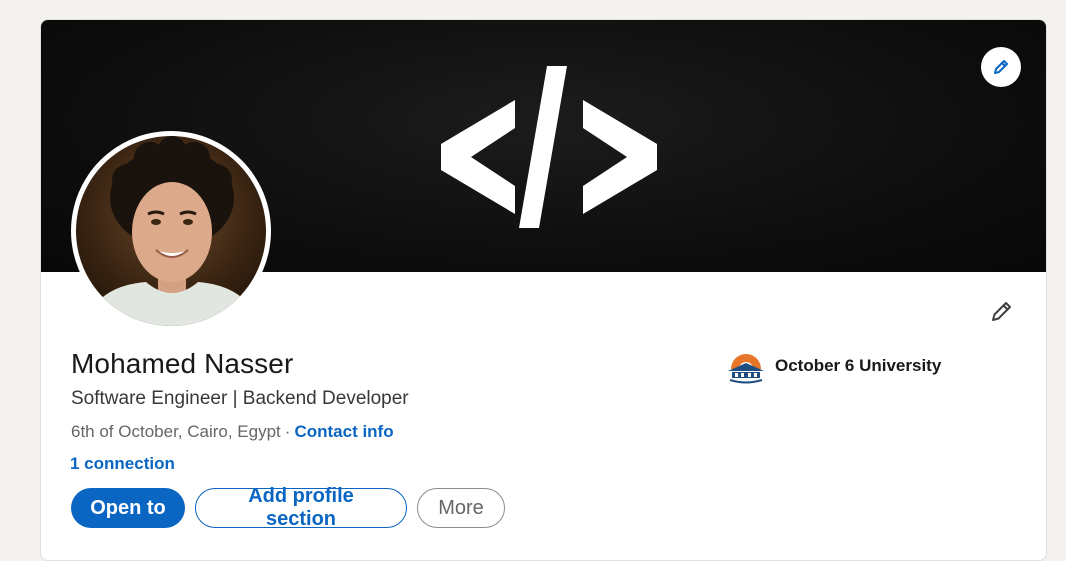 The width and height of the screenshot is (1066, 561). I want to click on education-name: October 6 University, so click(858, 365).